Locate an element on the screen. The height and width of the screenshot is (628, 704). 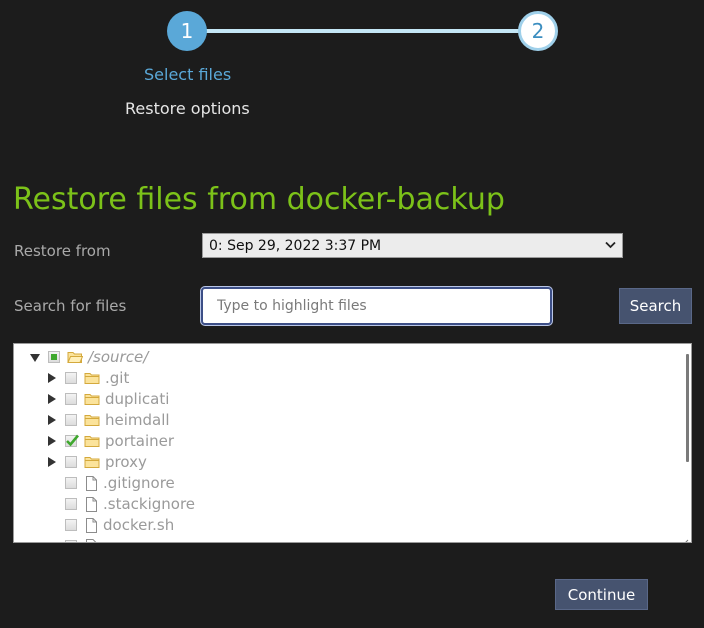
tree-item-portainer: portainer is located at coordinates (110, 441).